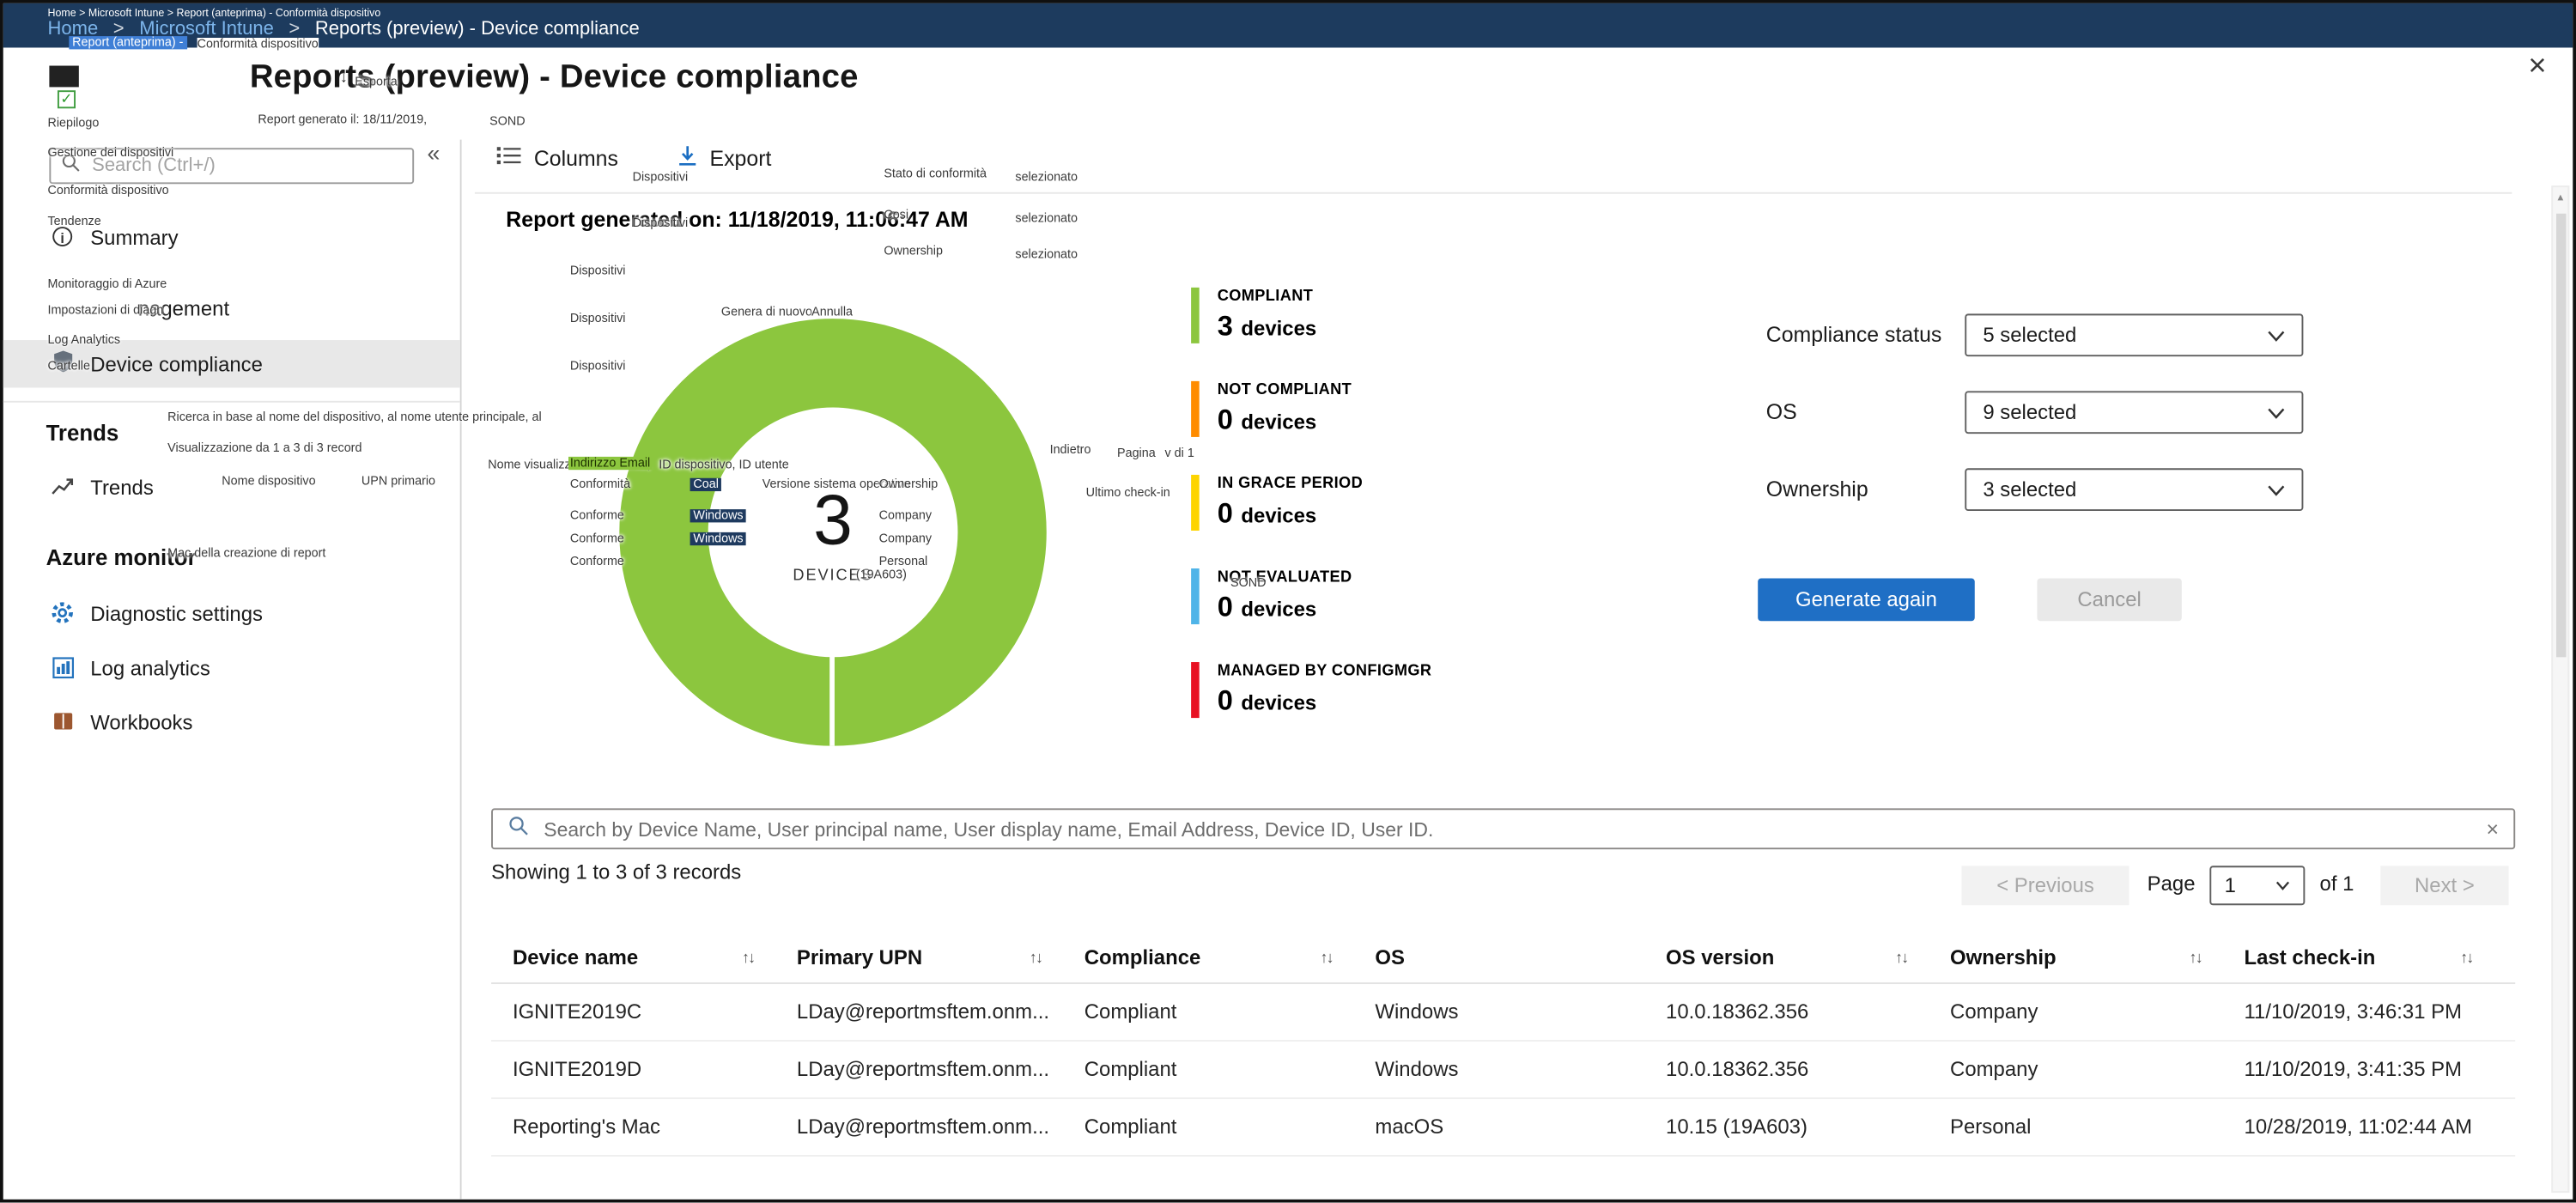  Describe the element at coordinates (2134, 490) in the screenshot. I see `ownership-dropdown: 3 selected` at that location.